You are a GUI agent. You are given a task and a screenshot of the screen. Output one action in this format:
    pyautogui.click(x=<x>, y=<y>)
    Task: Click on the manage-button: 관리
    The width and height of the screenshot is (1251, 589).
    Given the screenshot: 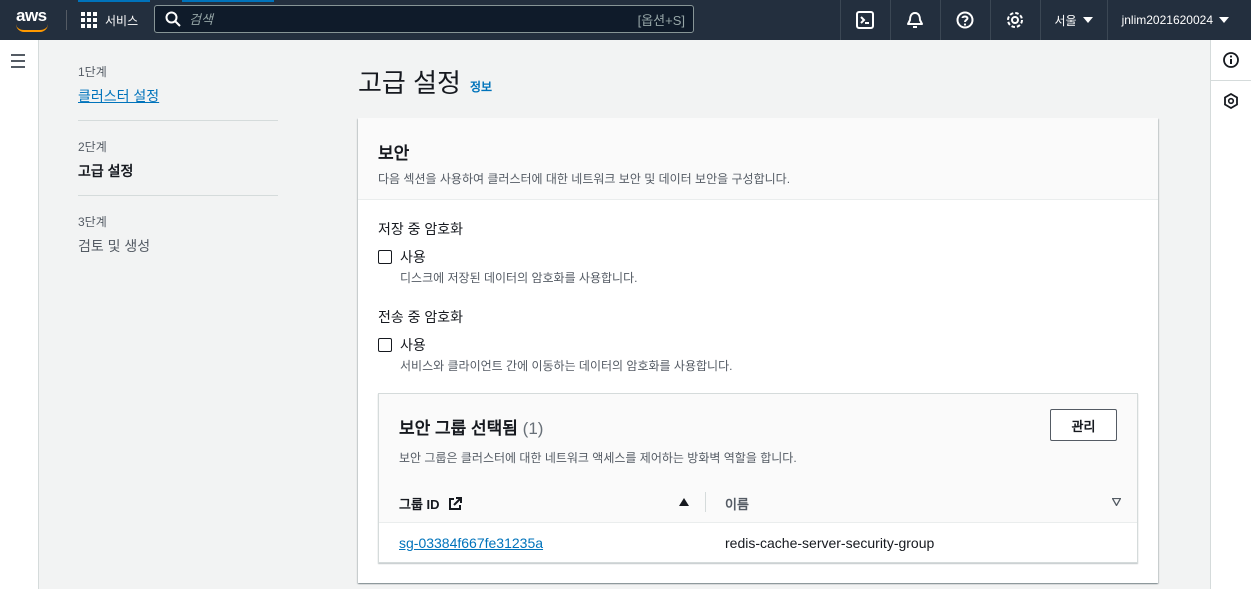 What is the action you would take?
    pyautogui.click(x=1083, y=425)
    